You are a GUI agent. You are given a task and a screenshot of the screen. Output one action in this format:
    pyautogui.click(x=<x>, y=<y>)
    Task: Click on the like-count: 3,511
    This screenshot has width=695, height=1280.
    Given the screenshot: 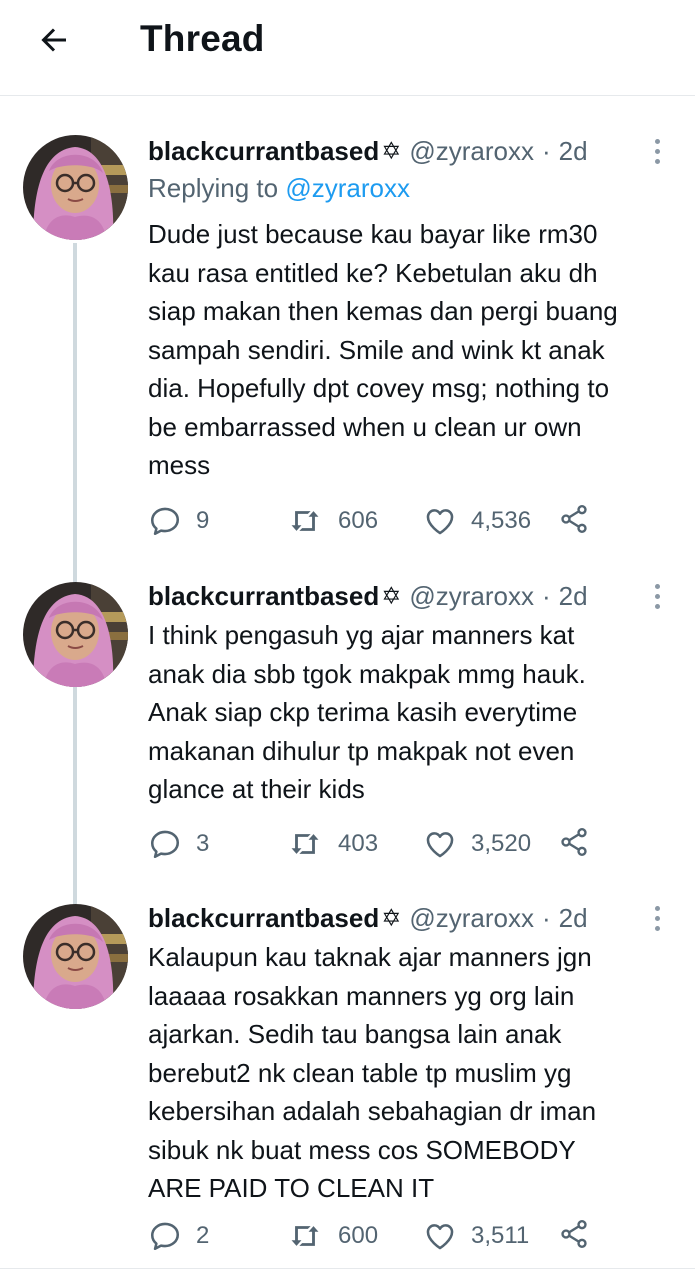 What is the action you would take?
    pyautogui.click(x=500, y=1235)
    